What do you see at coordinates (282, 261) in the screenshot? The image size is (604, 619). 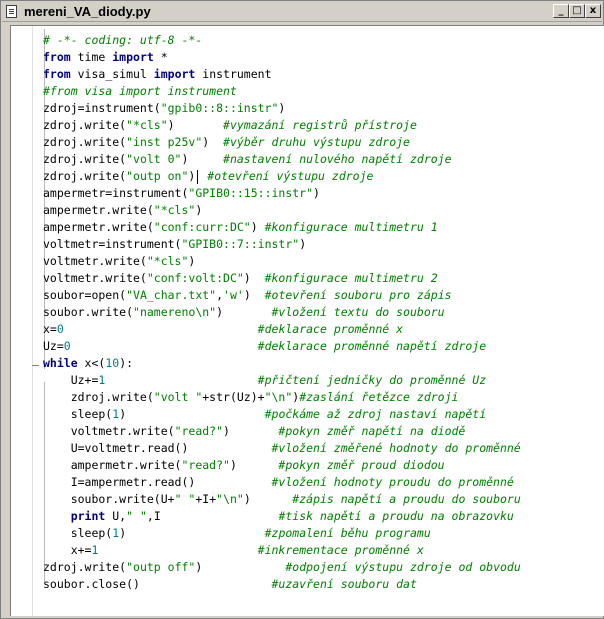 I see `code-line: voltmetr.write("*cls")` at bounding box center [282, 261].